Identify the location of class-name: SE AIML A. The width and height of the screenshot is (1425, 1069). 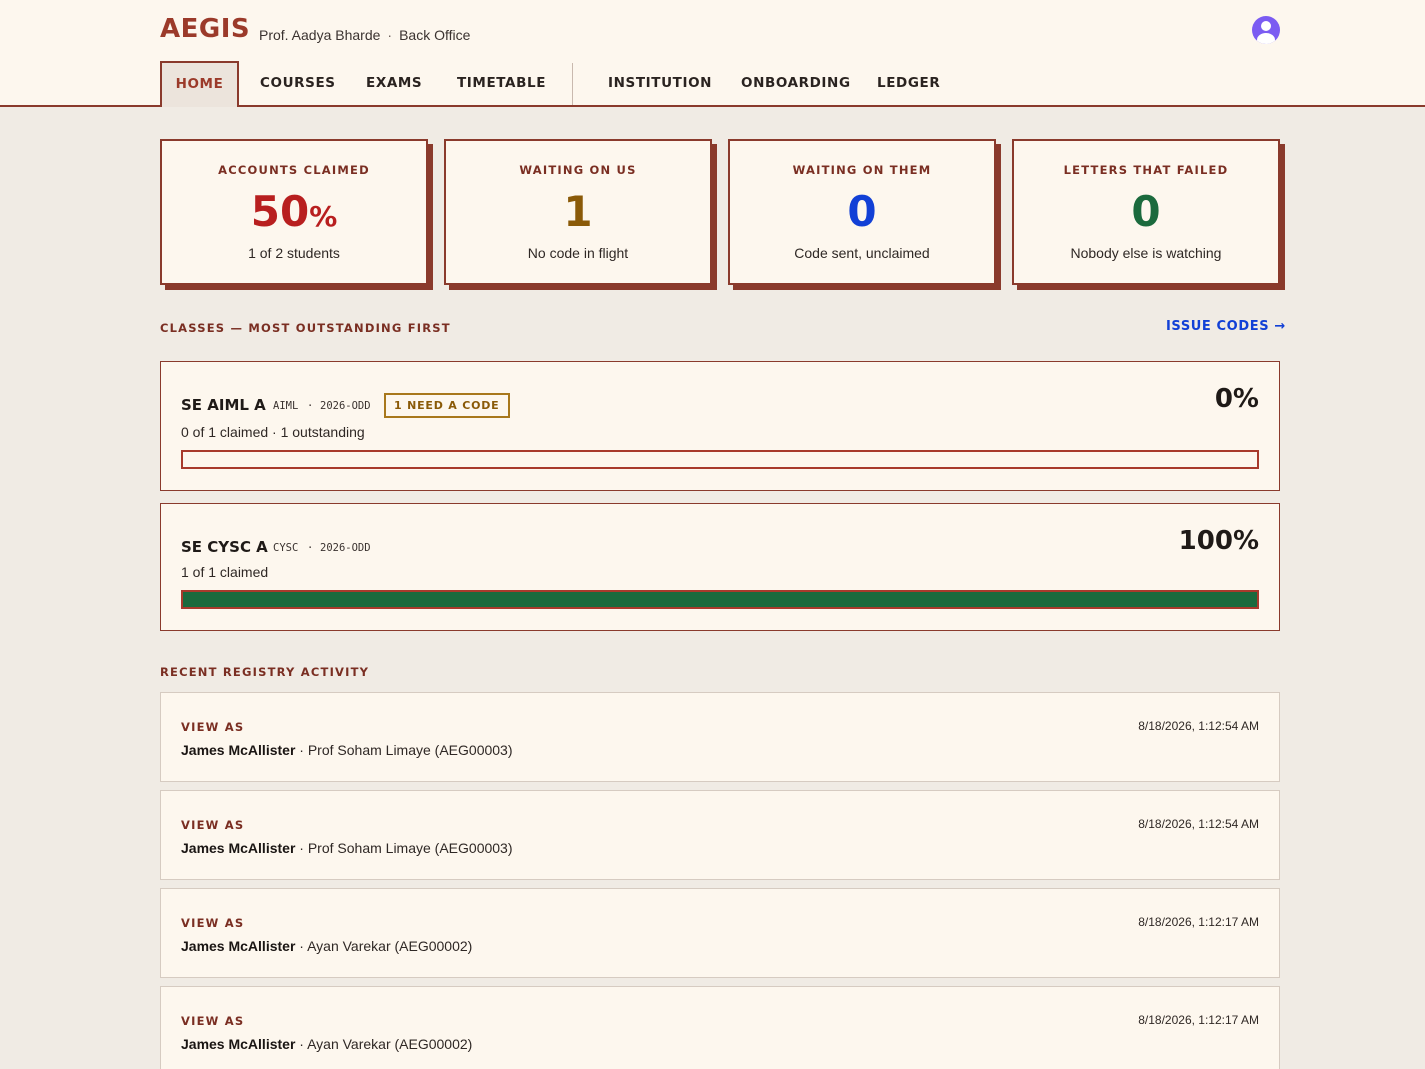
(223, 405).